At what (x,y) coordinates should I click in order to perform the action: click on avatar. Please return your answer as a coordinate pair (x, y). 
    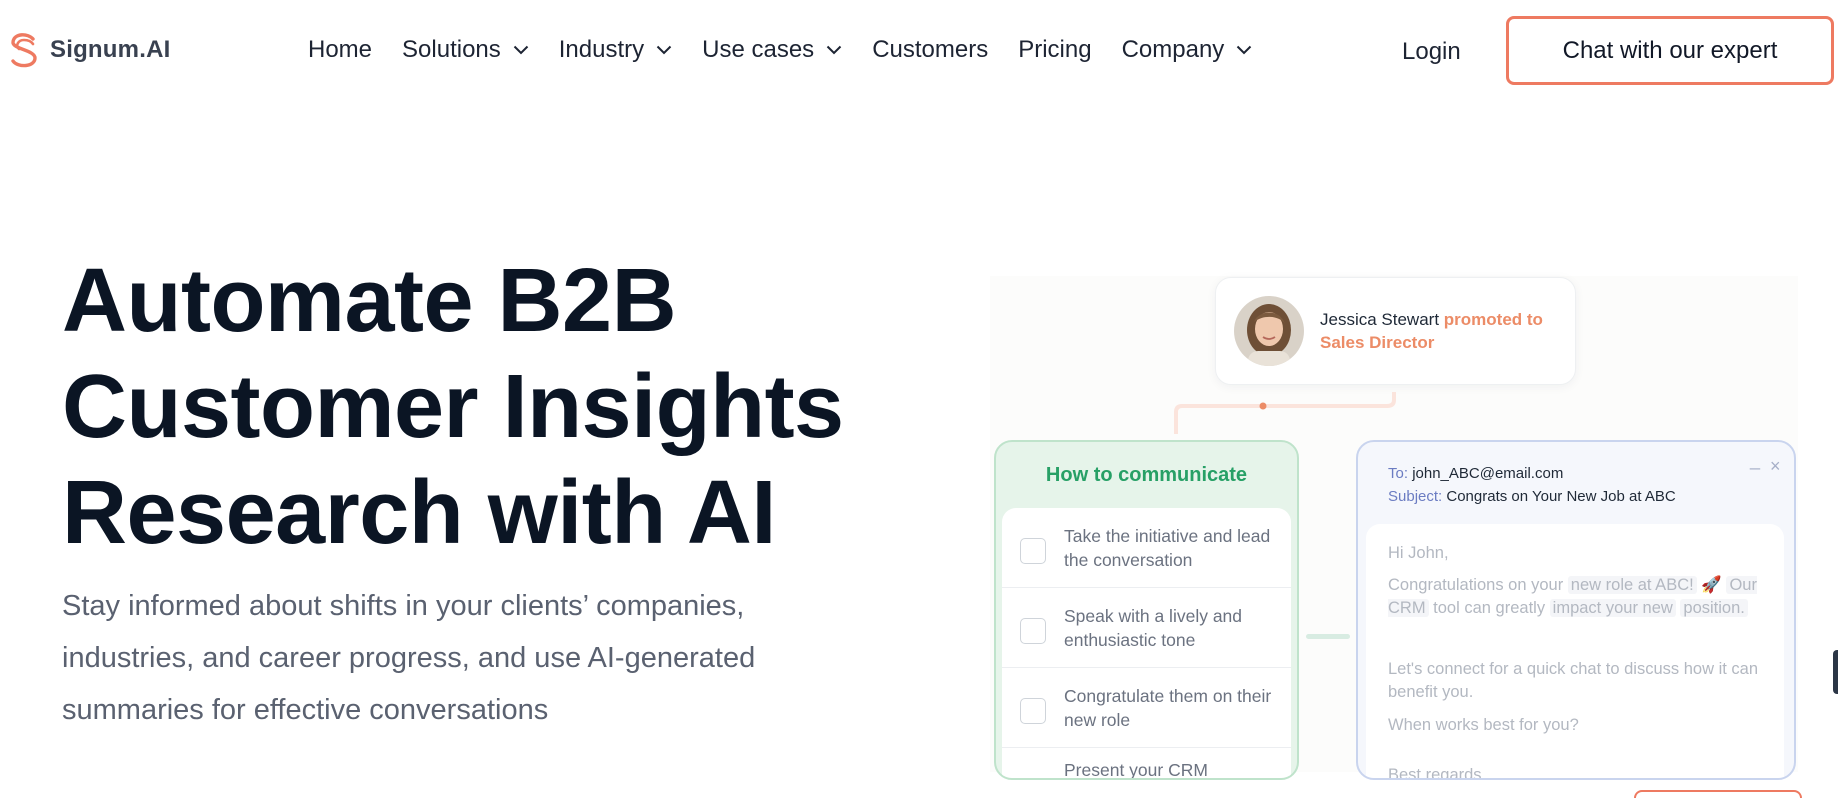
    Looking at the image, I should click on (1269, 331).